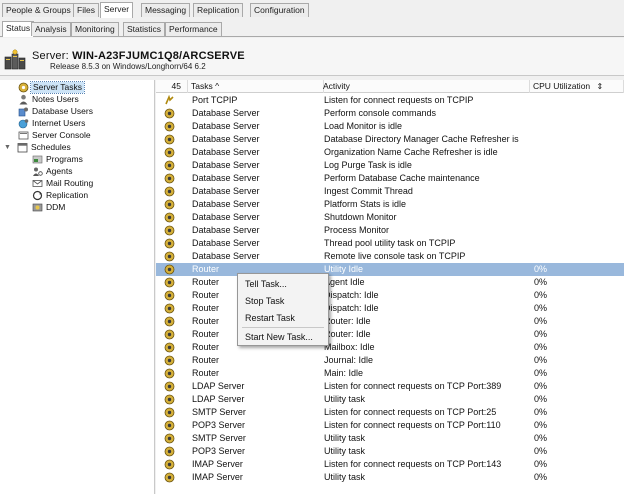 The width and height of the screenshot is (624, 494). What do you see at coordinates (218, 386) in the screenshot?
I see `task-cell: LDAP Server` at bounding box center [218, 386].